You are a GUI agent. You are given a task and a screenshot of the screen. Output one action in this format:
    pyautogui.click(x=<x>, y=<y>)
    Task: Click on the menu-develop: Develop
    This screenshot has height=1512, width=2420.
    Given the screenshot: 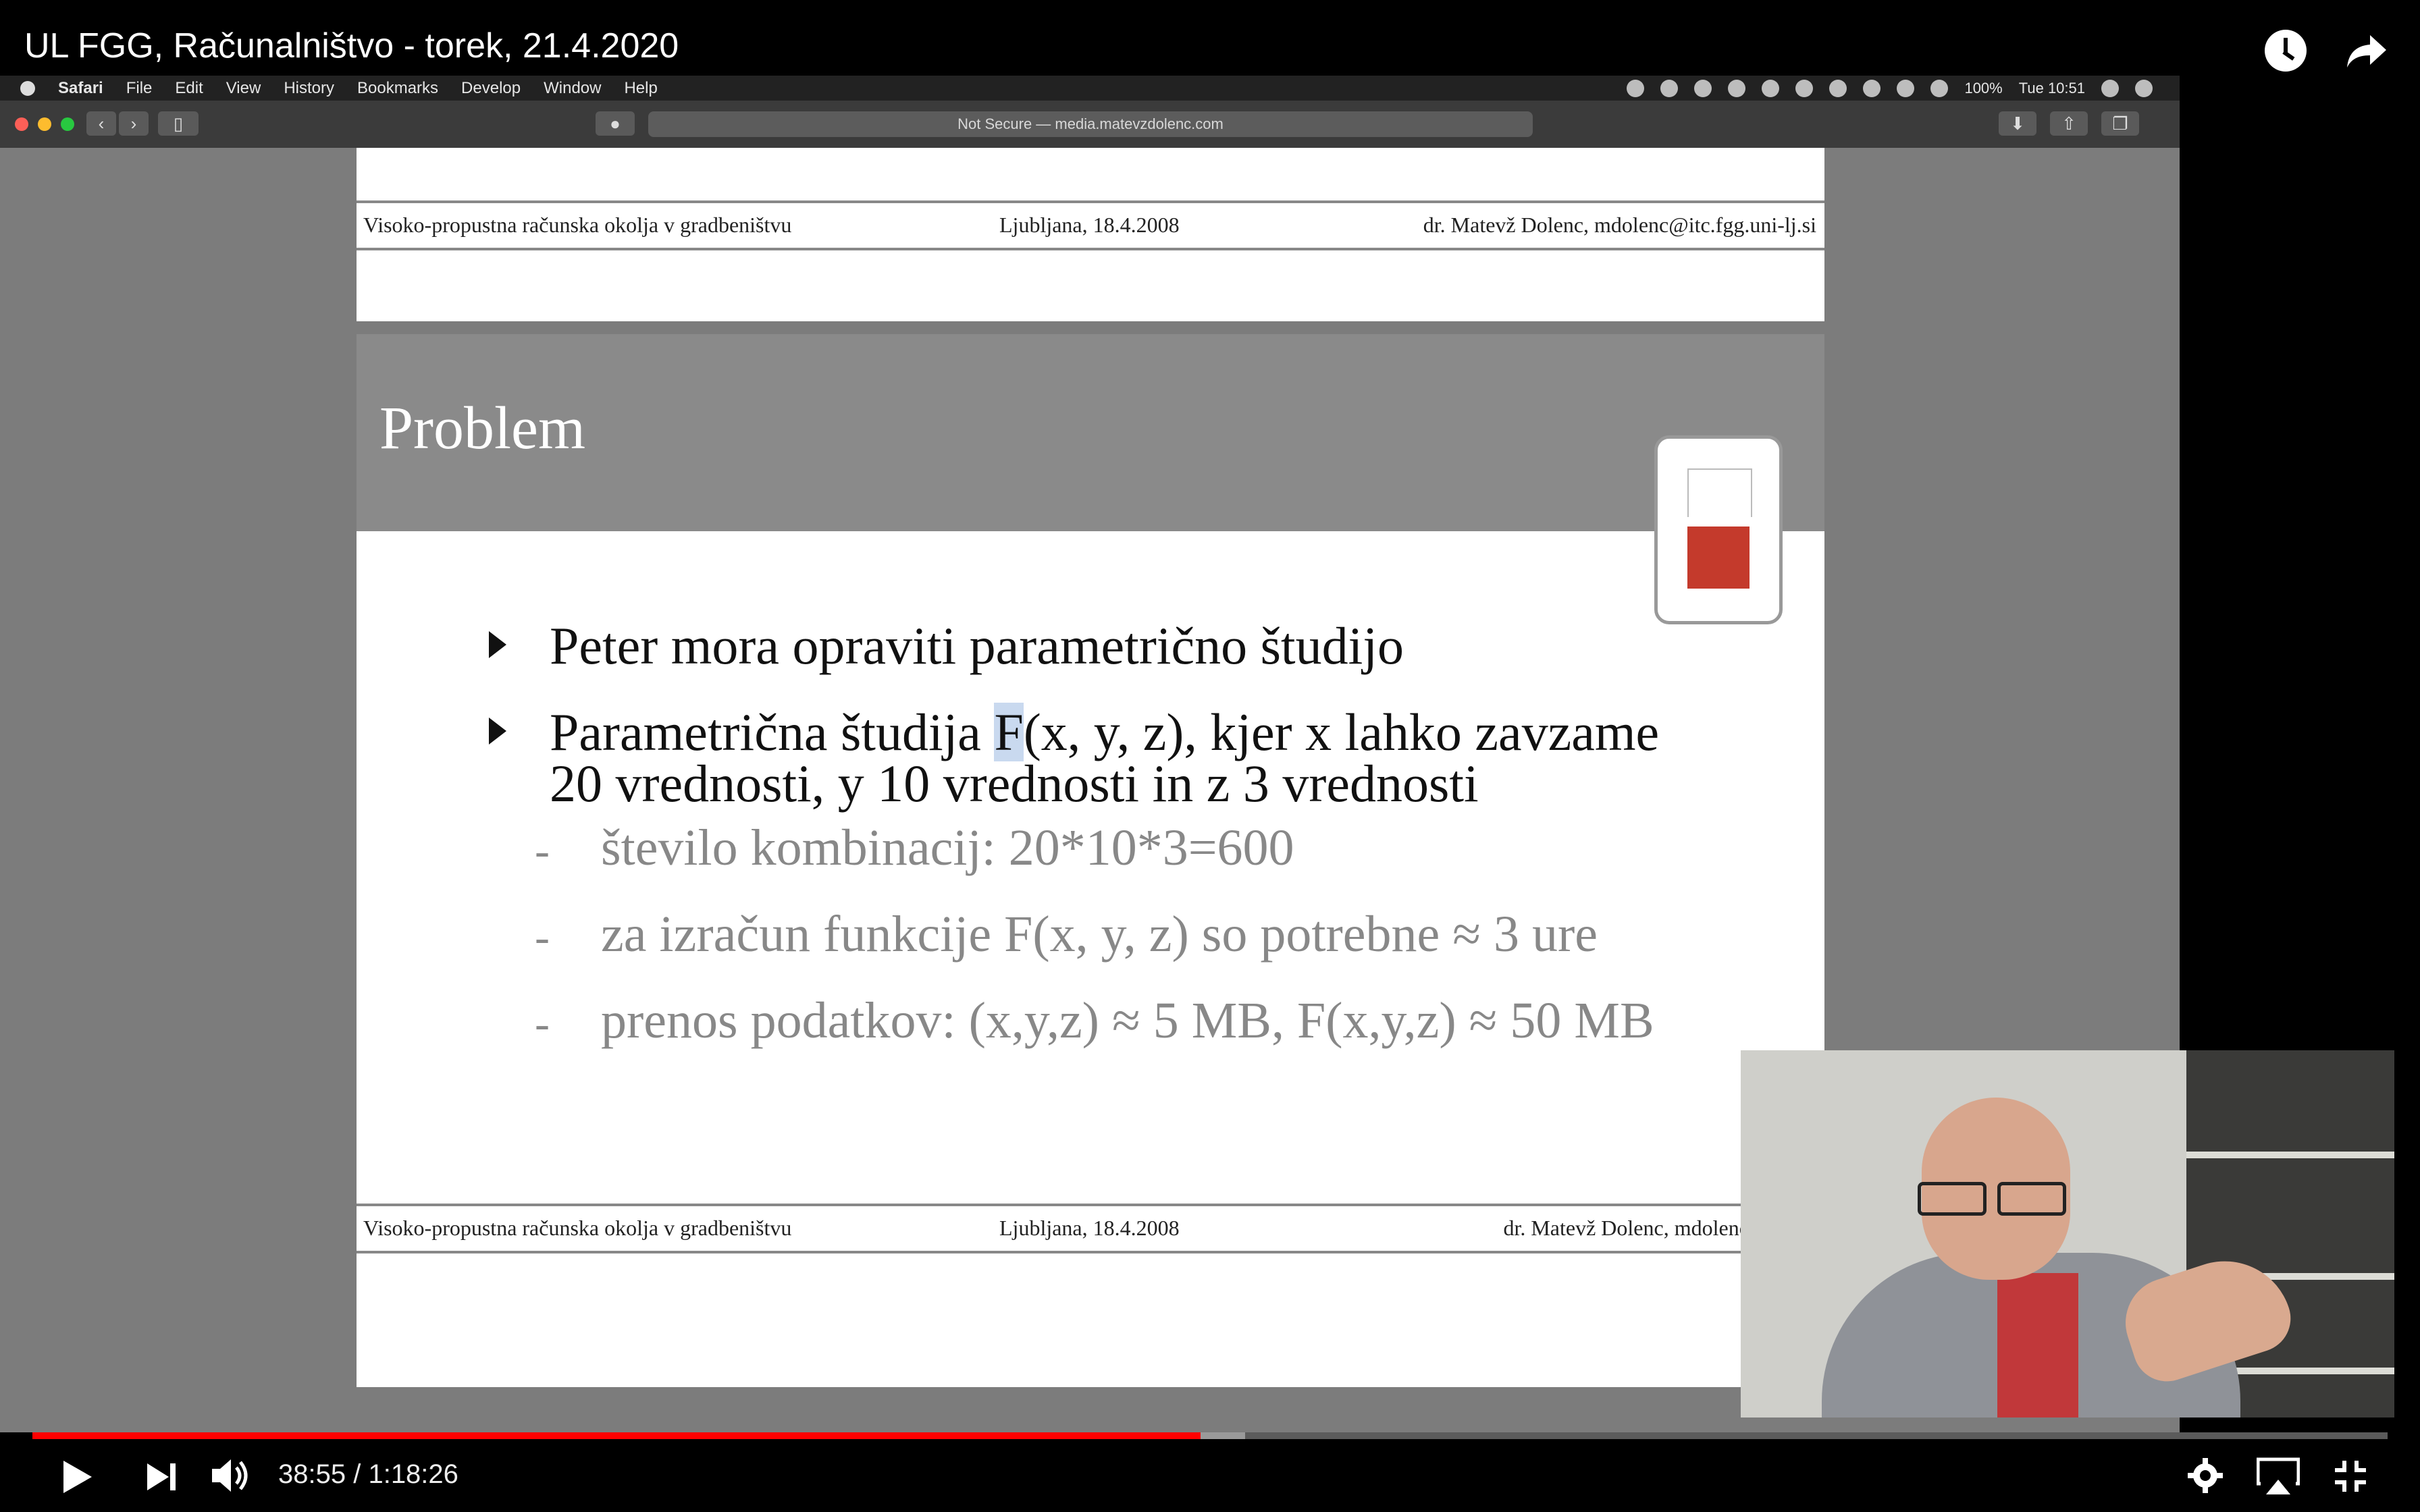 What is the action you would take?
    pyautogui.click(x=491, y=89)
    